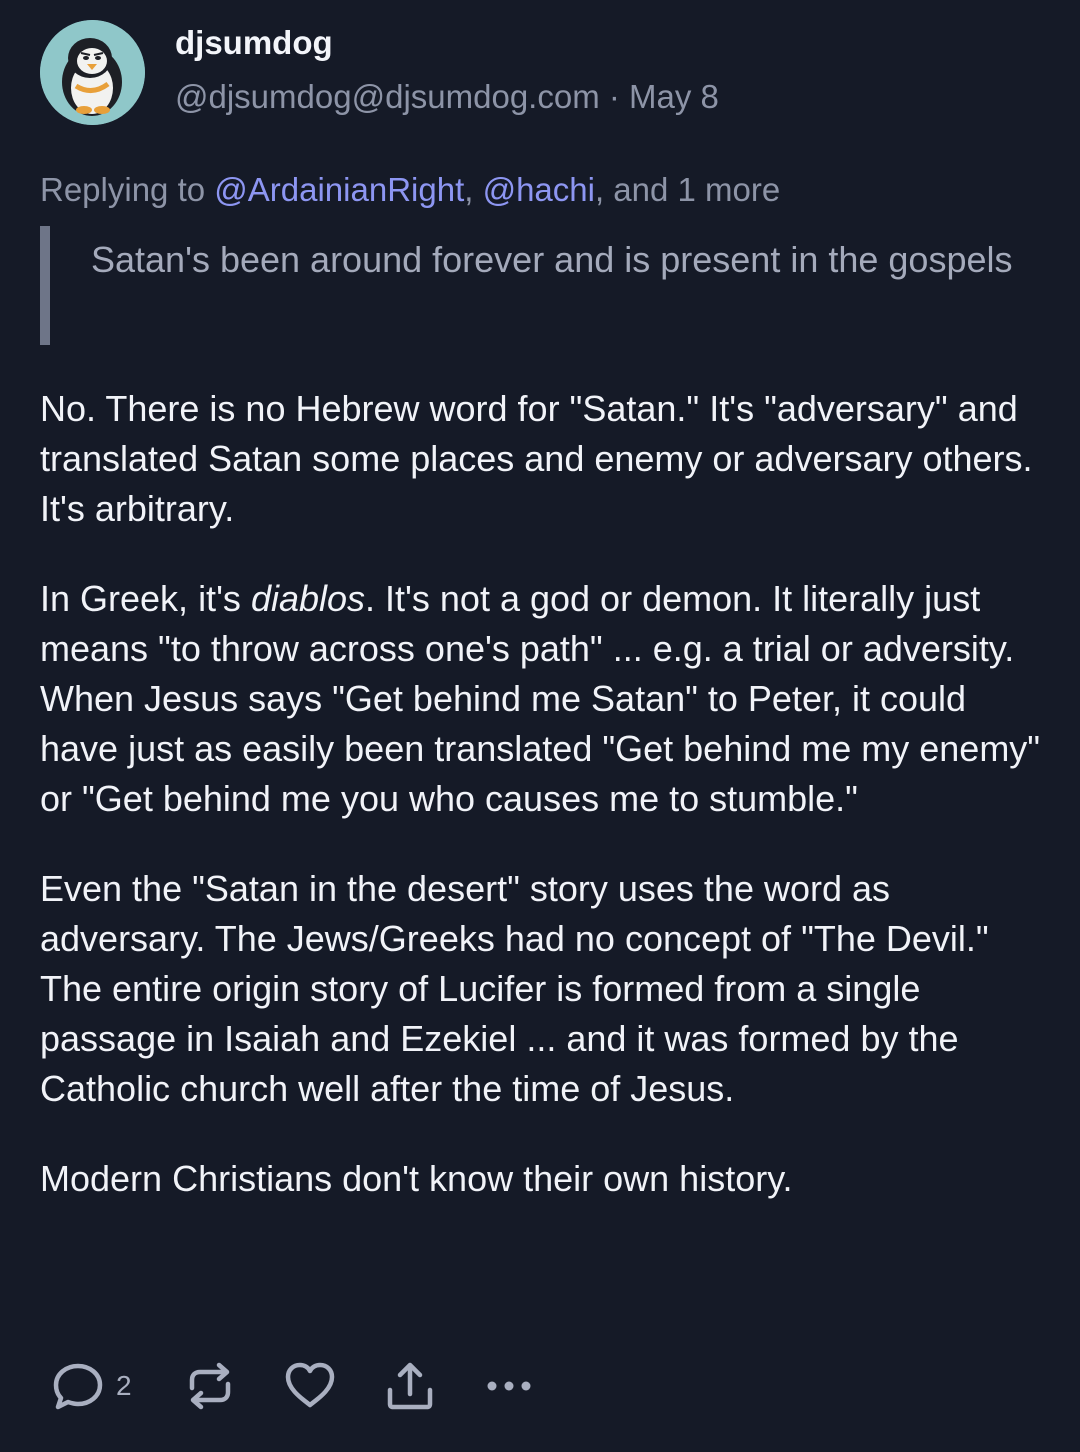  I want to click on body-italic-word: diablos, so click(308, 598).